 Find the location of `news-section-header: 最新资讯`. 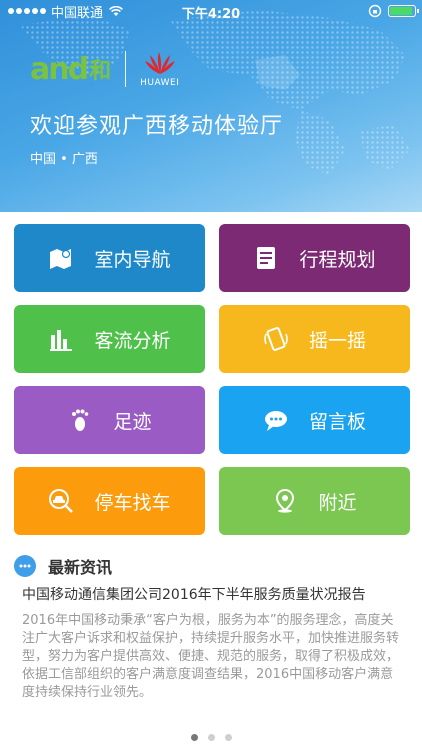

news-section-header: 最新资讯 is located at coordinates (63, 566).